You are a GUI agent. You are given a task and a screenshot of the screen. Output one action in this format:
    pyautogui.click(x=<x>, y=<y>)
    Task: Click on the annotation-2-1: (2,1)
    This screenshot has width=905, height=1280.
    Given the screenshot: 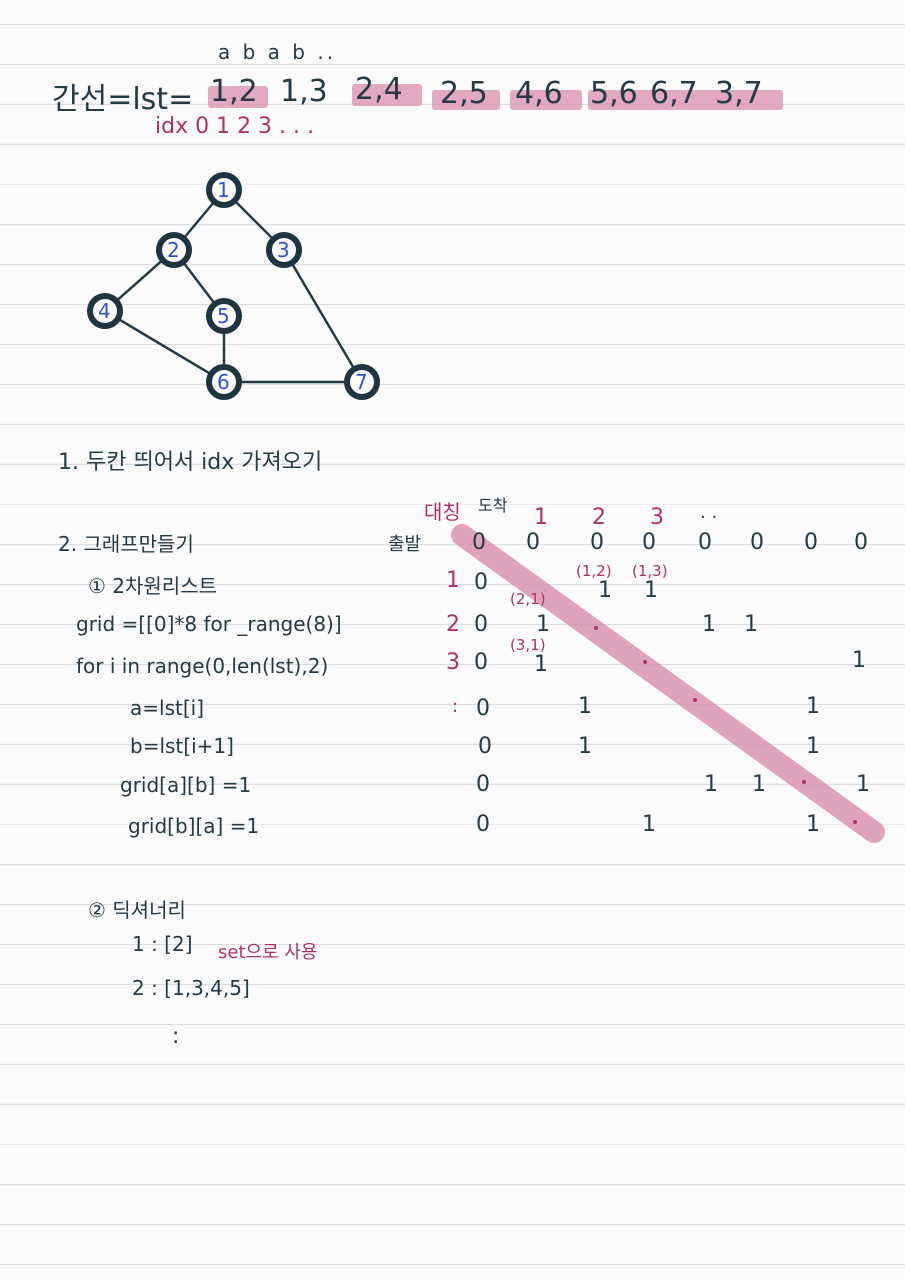 What is the action you would take?
    pyautogui.click(x=528, y=599)
    